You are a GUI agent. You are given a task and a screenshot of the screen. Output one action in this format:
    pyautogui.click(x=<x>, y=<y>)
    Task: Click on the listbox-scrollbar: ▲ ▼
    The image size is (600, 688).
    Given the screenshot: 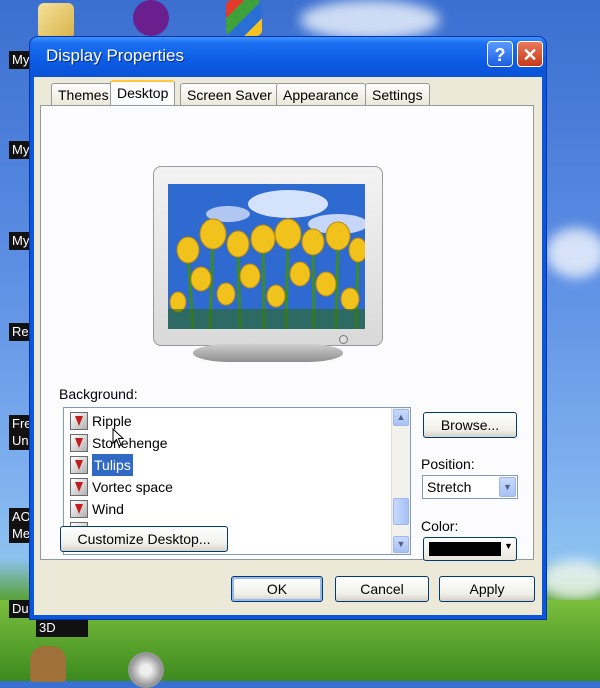 What is the action you would take?
    pyautogui.click(x=400, y=481)
    